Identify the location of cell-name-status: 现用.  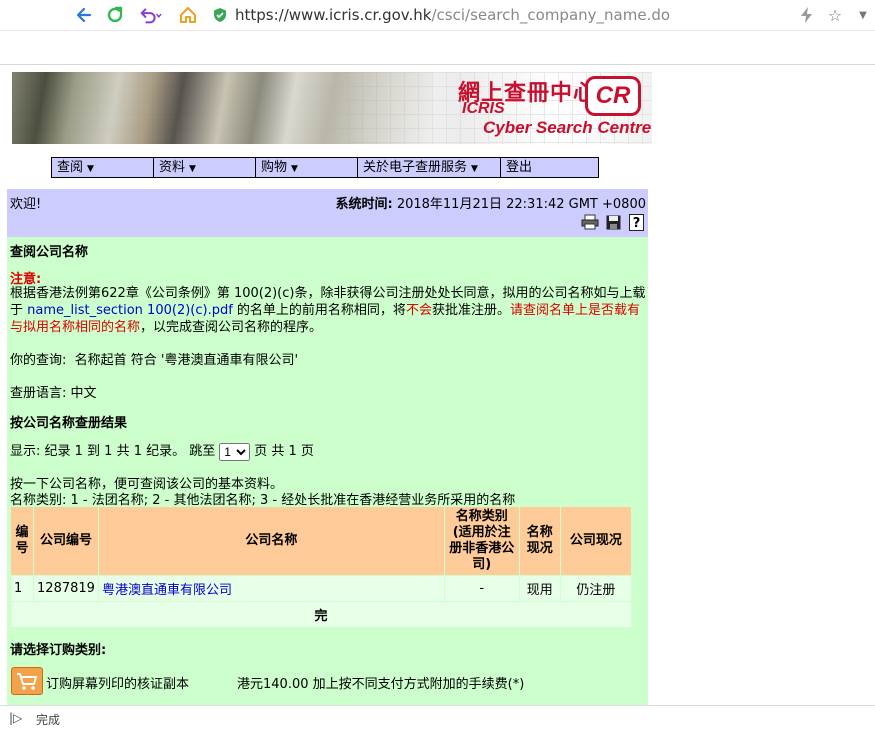
(539, 588).